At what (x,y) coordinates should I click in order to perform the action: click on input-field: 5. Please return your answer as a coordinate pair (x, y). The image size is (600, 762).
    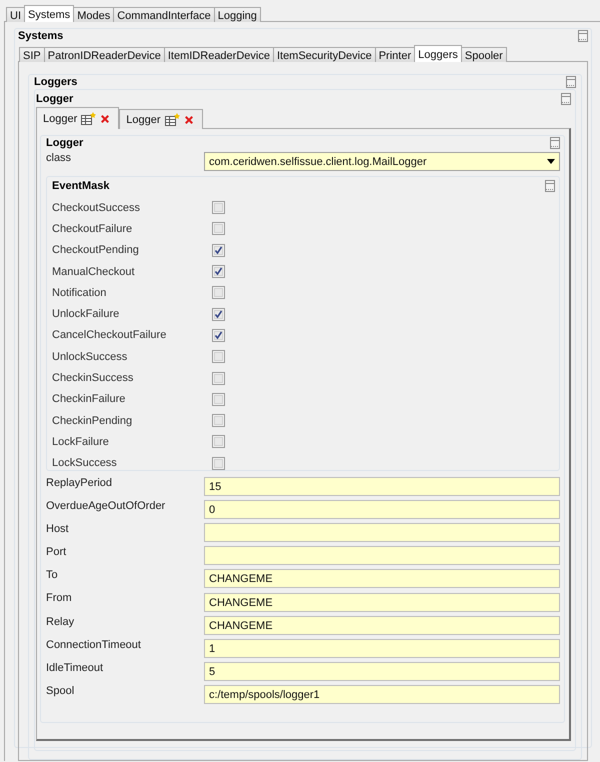
    Looking at the image, I should click on (382, 671).